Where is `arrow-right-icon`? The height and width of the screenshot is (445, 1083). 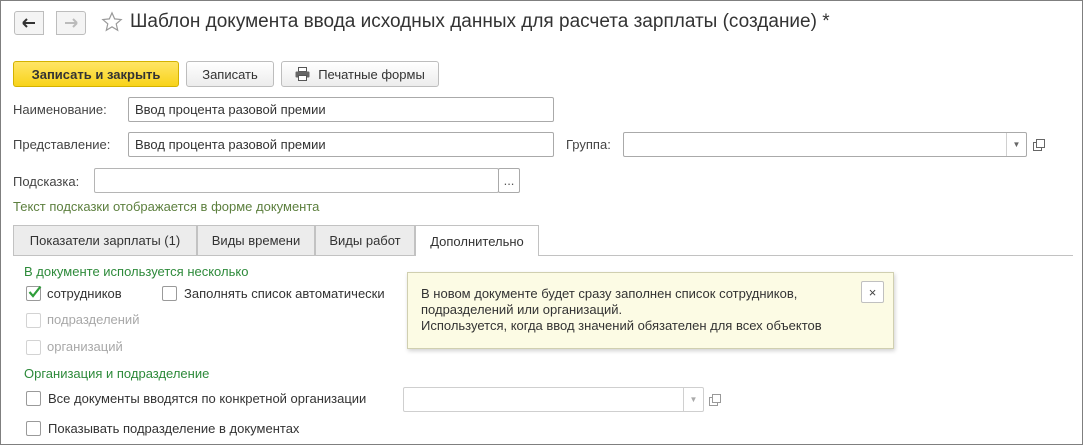 arrow-right-icon is located at coordinates (71, 23).